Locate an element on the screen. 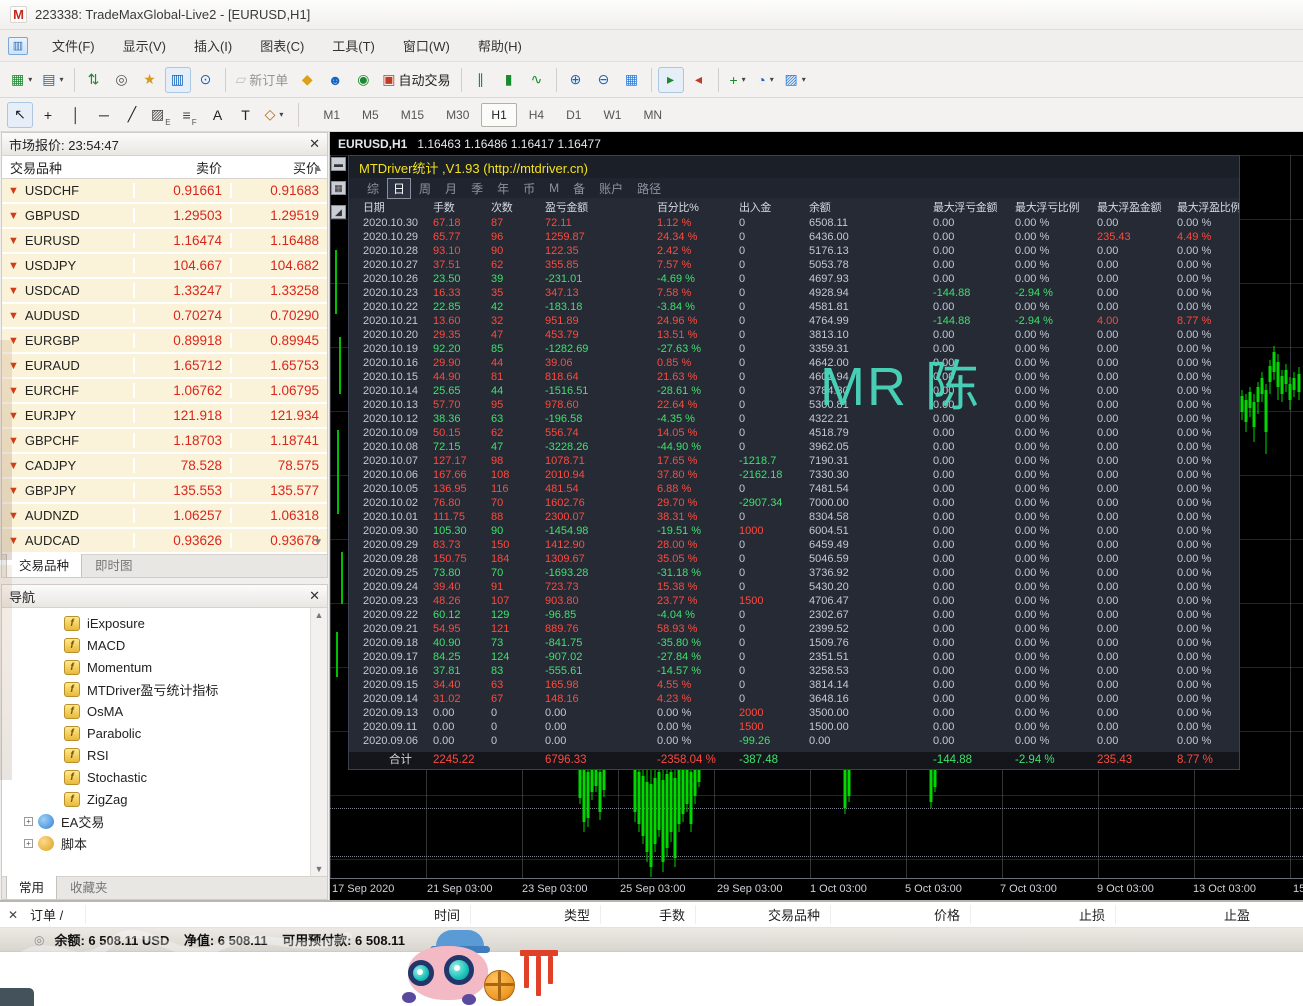  timeframe-m30: M30 is located at coordinates (457, 115).